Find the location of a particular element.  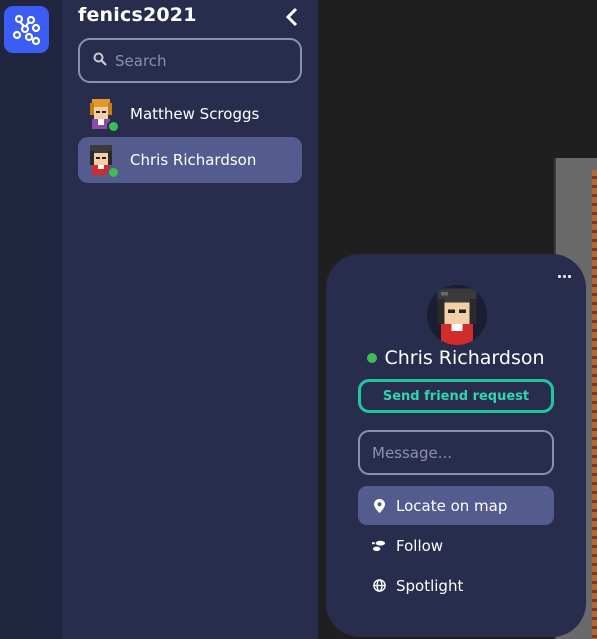

follow-button: Follow is located at coordinates (456, 545).